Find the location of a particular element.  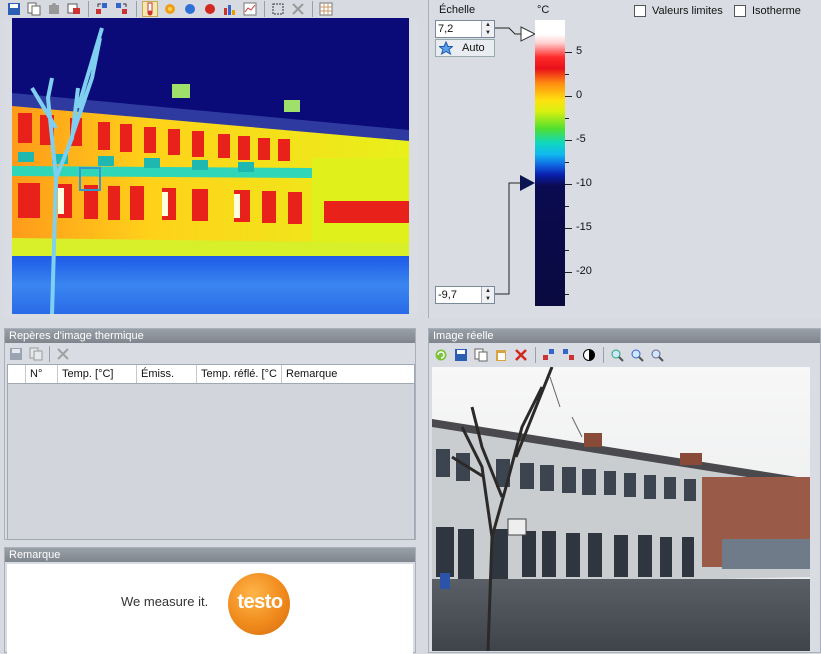

export-icon is located at coordinates (74, 9).